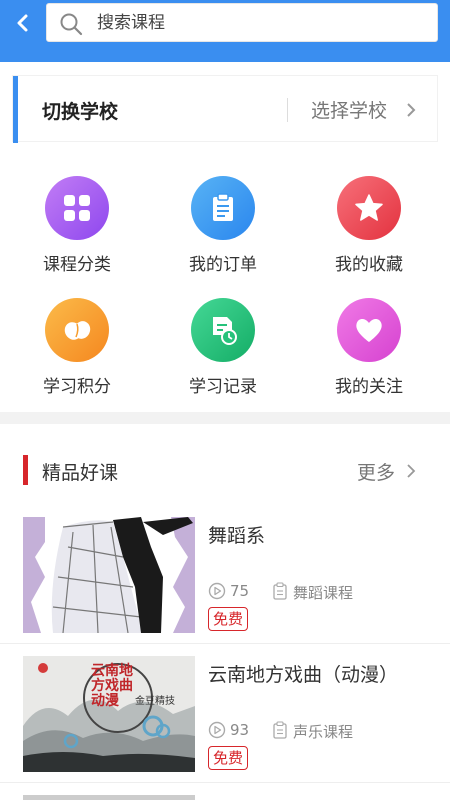  I want to click on grid-item-study-records: 学习记录, so click(223, 353).